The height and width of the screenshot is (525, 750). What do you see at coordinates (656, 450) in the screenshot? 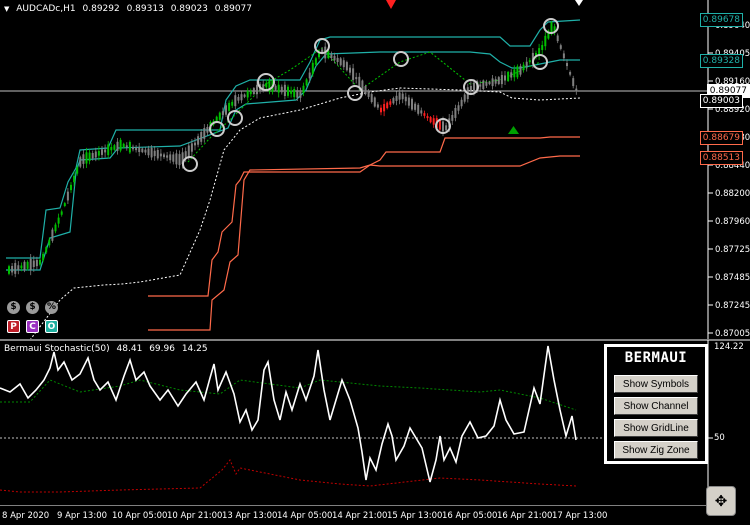
I see `show-zig-zone-button: Show Zig Zone` at bounding box center [656, 450].